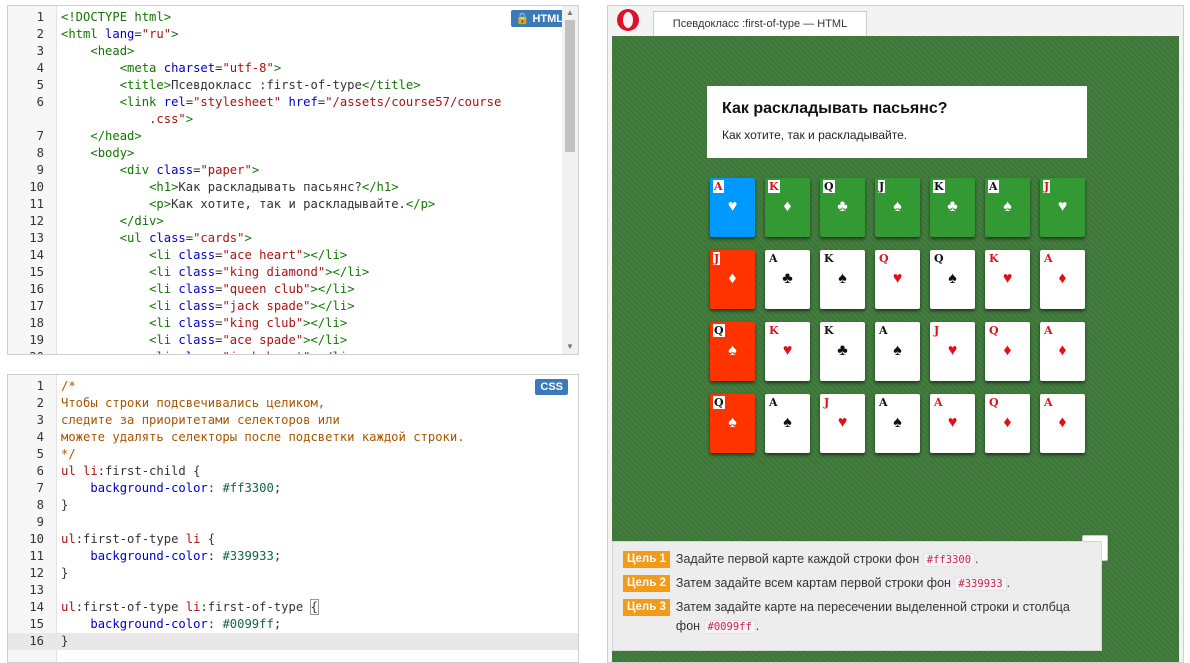 This screenshot has height=663, width=1190. Describe the element at coordinates (190, 607) in the screenshot. I see `code-text: ul:first-of-type li:first-of-type {` at that location.